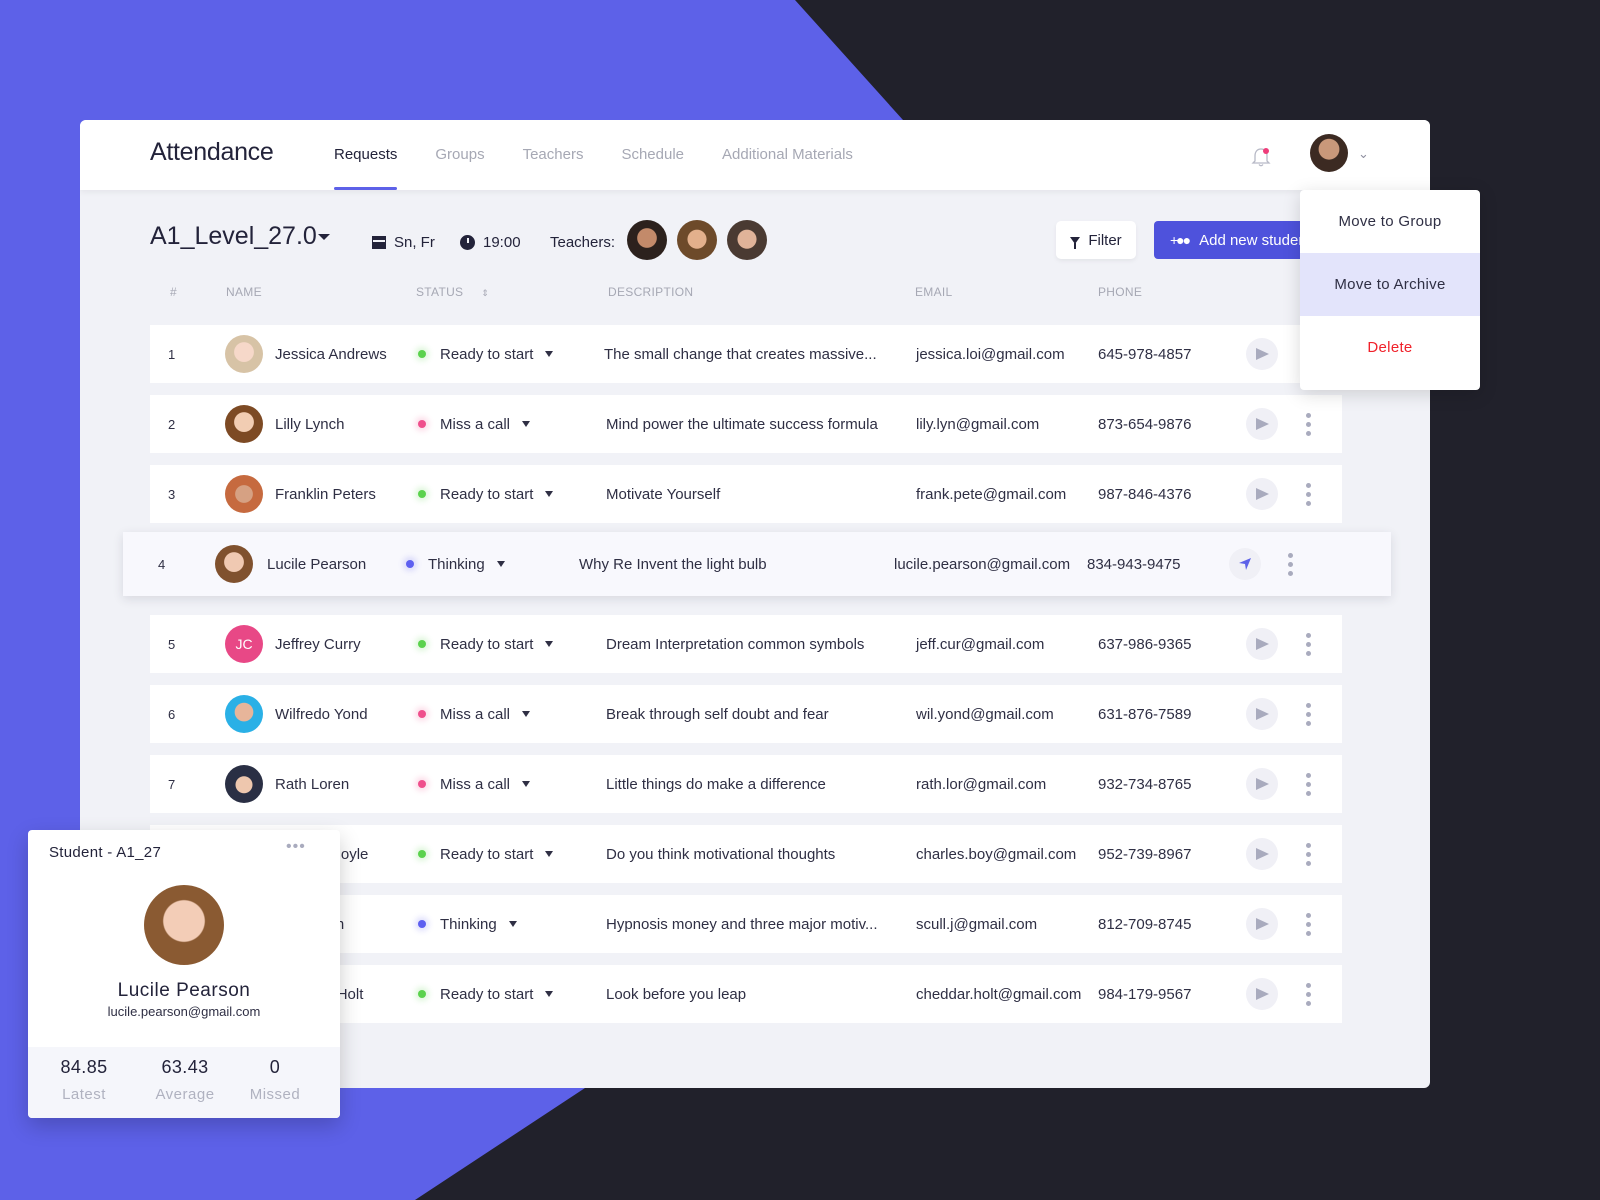 The width and height of the screenshot is (1600, 1200). Describe the element at coordinates (652, 155) in the screenshot. I see `tab-schedule: Schedule` at that location.